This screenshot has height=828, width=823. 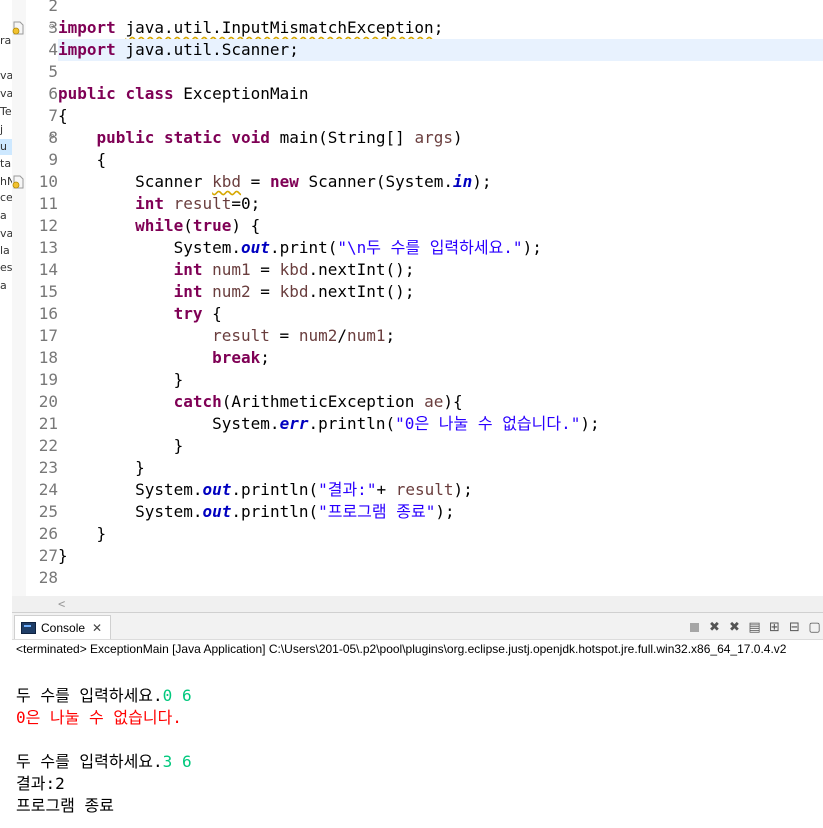 I want to click on line-number: 14, so click(x=48, y=269).